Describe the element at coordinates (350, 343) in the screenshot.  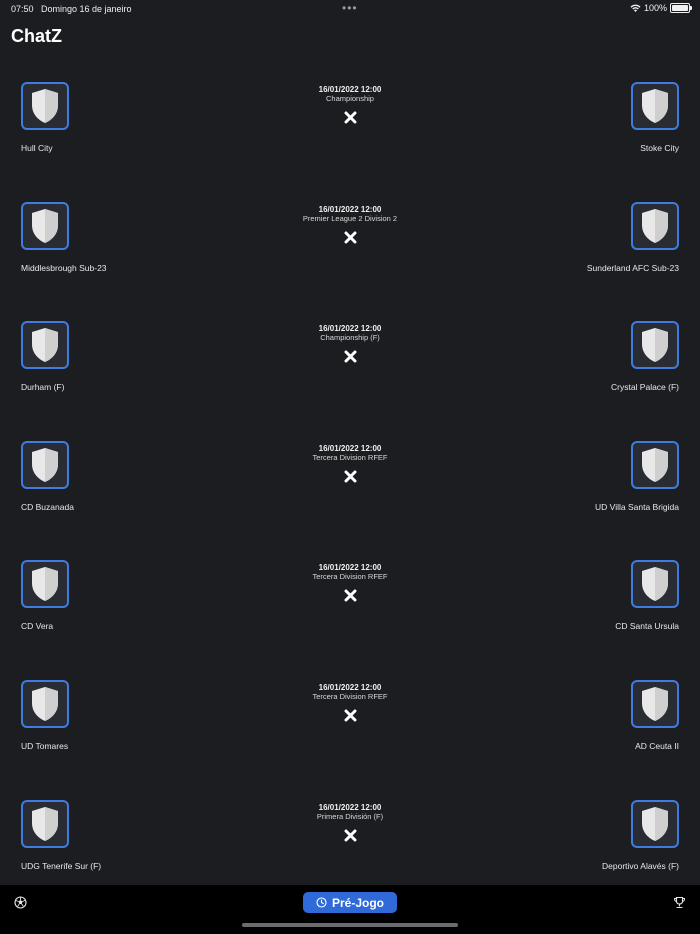
I see `match-info: 16/01/2022 12:00 Championship (F)` at that location.